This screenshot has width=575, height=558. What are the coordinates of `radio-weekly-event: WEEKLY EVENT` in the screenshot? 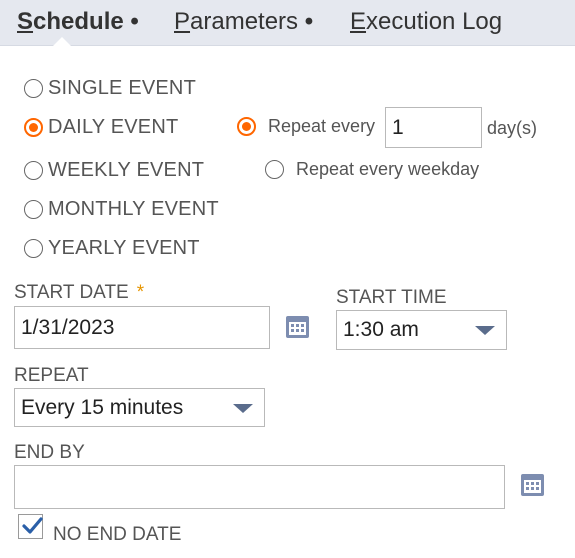 It's located at (114, 170).